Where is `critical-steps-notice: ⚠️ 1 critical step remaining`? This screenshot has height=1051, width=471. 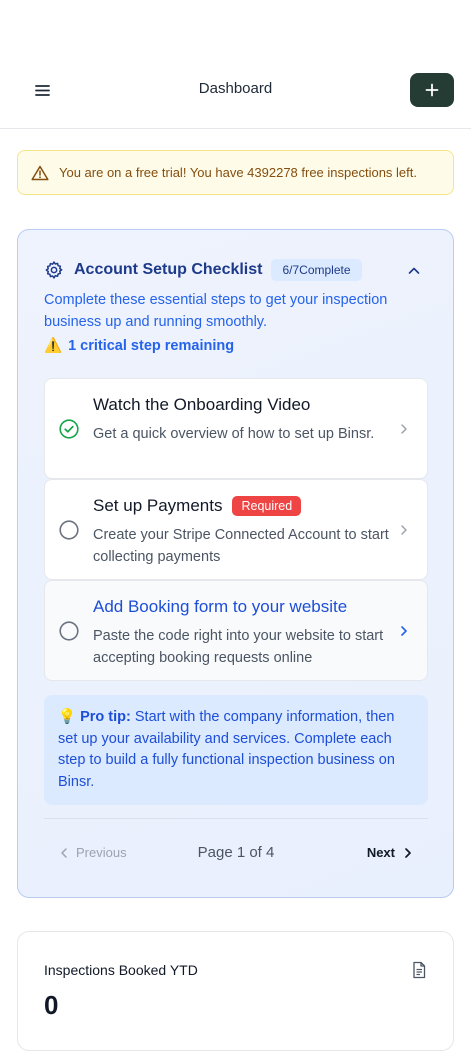
critical-steps-notice: ⚠️ 1 critical step remaining is located at coordinates (139, 346).